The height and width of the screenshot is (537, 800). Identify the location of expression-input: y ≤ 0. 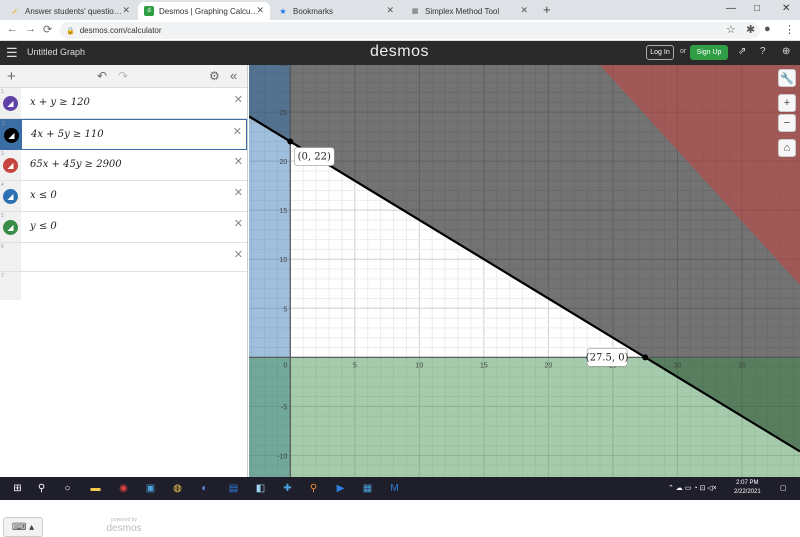
(43, 226).